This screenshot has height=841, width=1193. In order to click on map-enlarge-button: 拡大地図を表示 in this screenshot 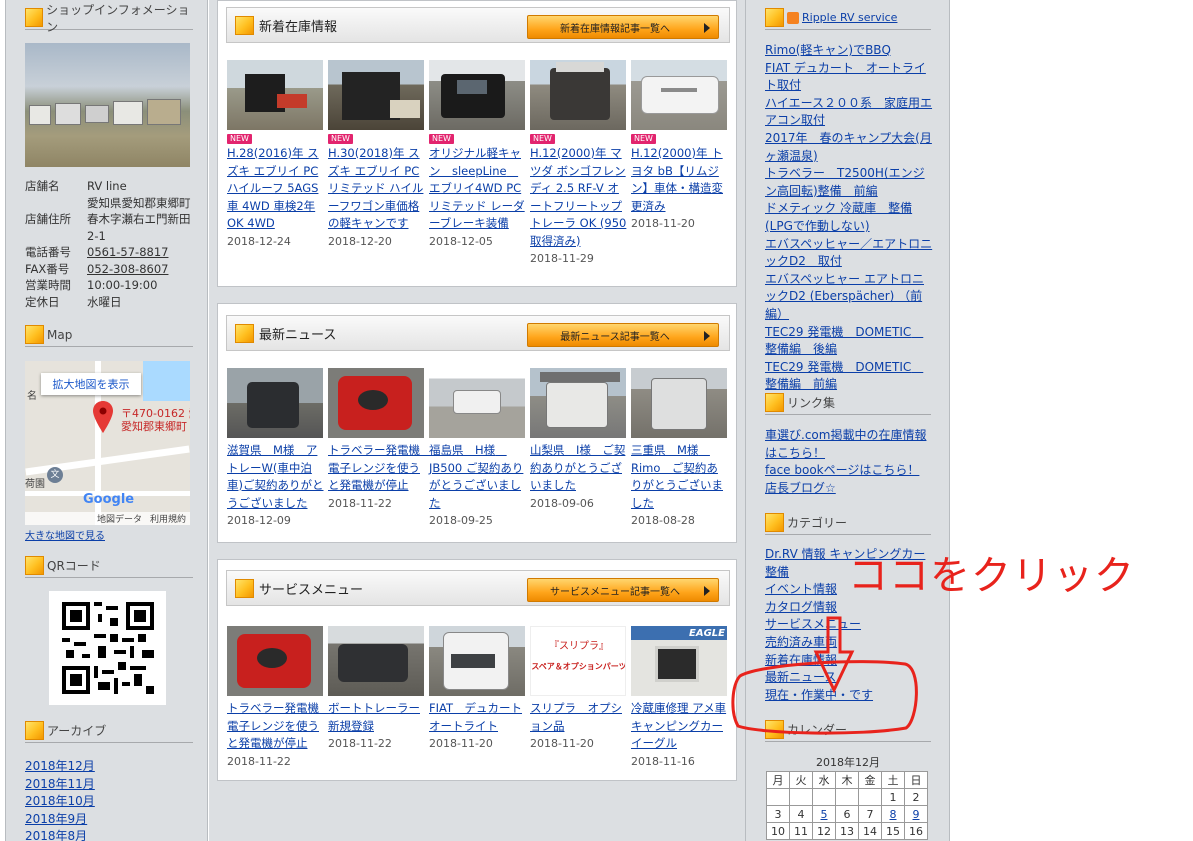, I will do `click(91, 384)`.